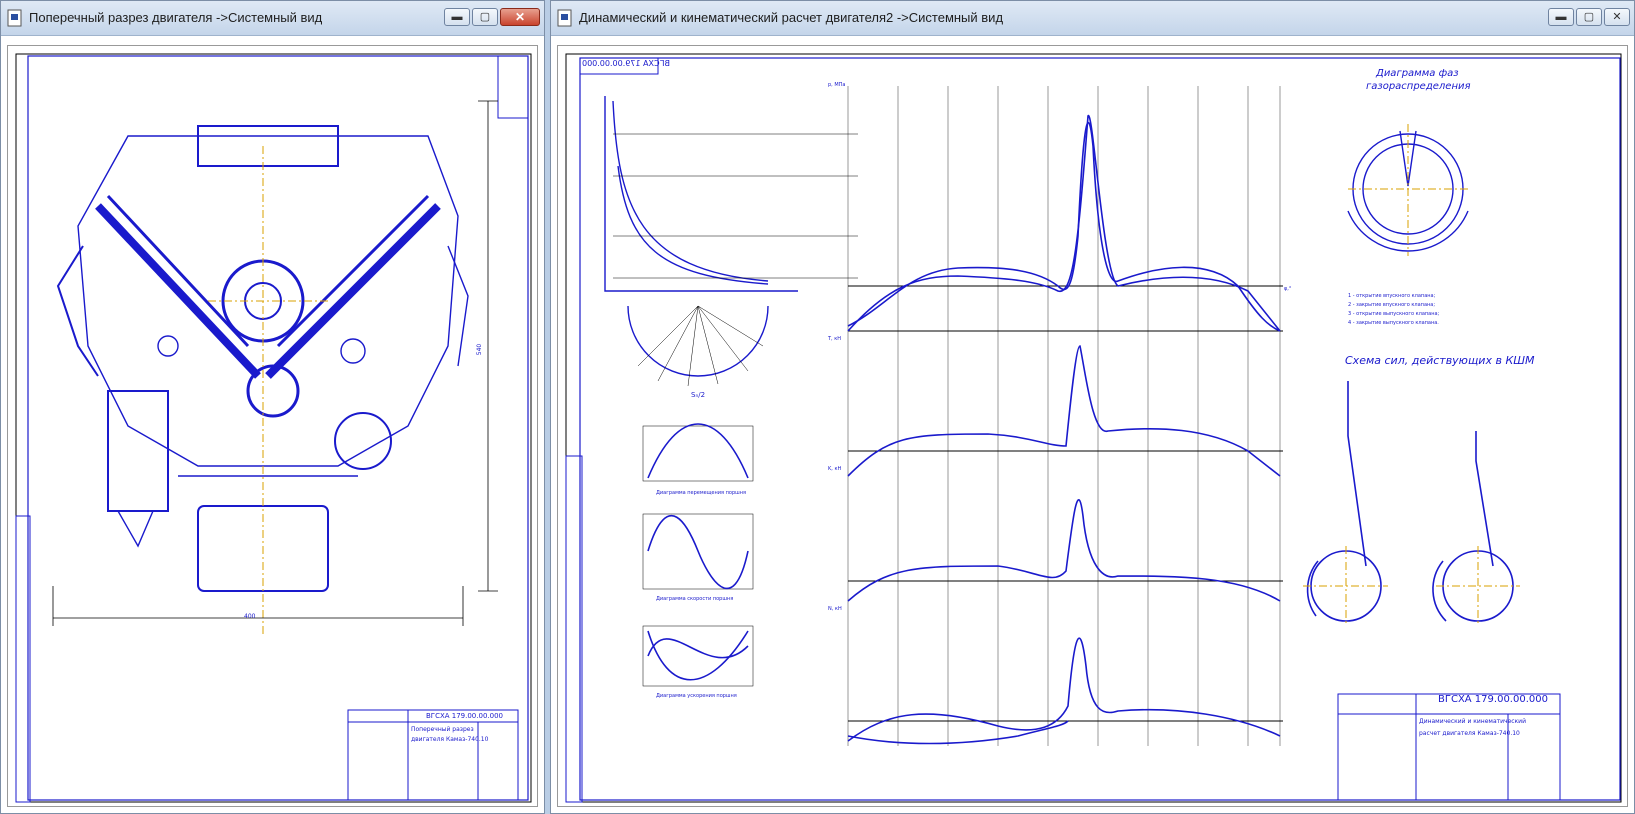 This screenshot has height=814, width=1635. Describe the element at coordinates (1472, 721) in the screenshot. I see `stamp-title-line1: Динамический и кинематический` at that location.